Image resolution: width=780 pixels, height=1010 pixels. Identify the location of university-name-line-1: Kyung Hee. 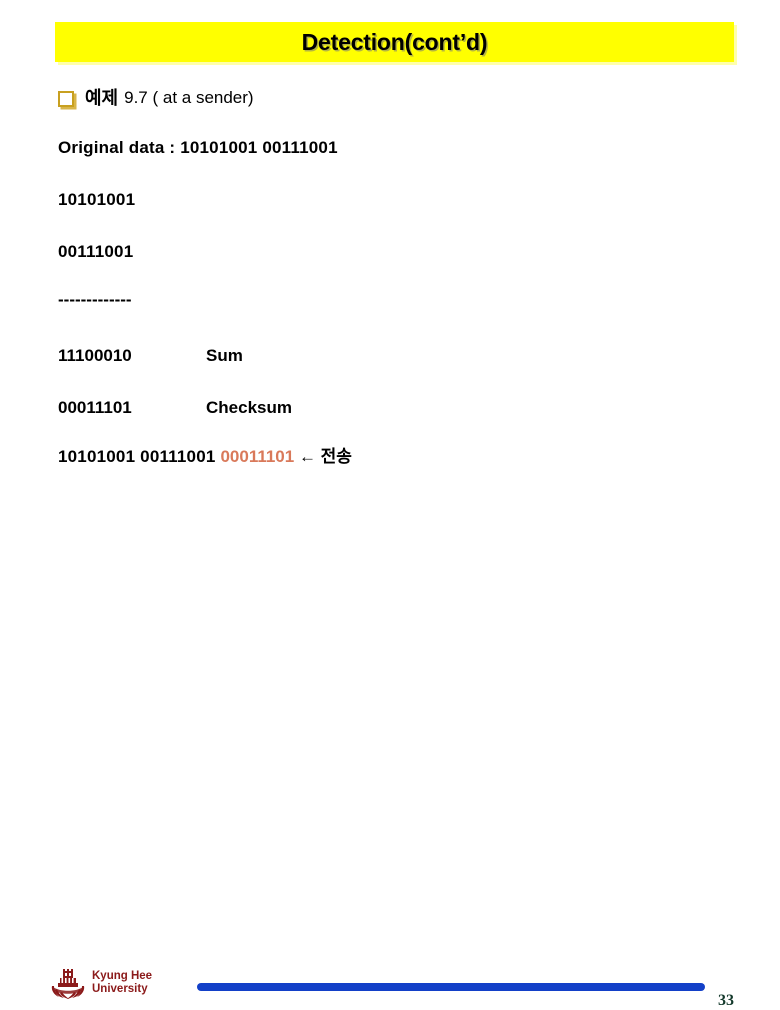
(122, 976).